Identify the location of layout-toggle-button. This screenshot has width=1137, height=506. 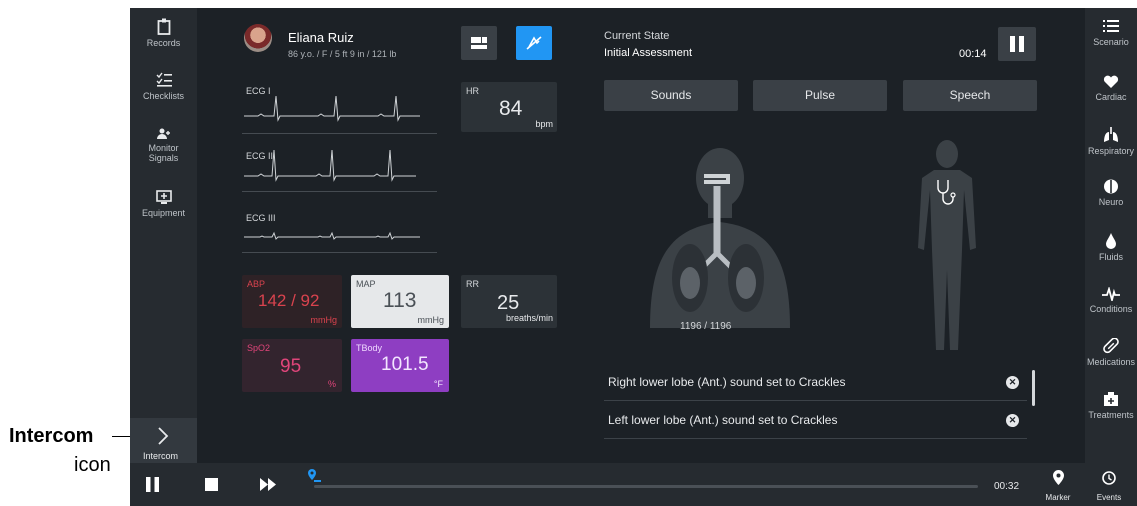
(479, 43).